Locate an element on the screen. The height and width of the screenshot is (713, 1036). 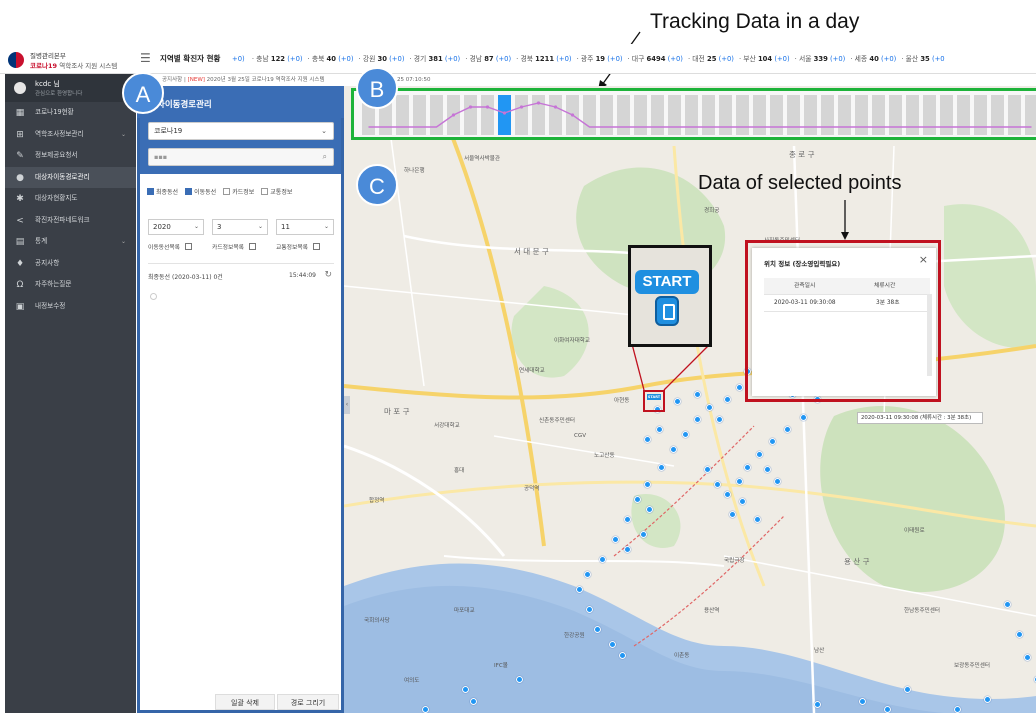
sidebar-item-7: ▤ 통계 ⌄ is located at coordinates (70, 242).